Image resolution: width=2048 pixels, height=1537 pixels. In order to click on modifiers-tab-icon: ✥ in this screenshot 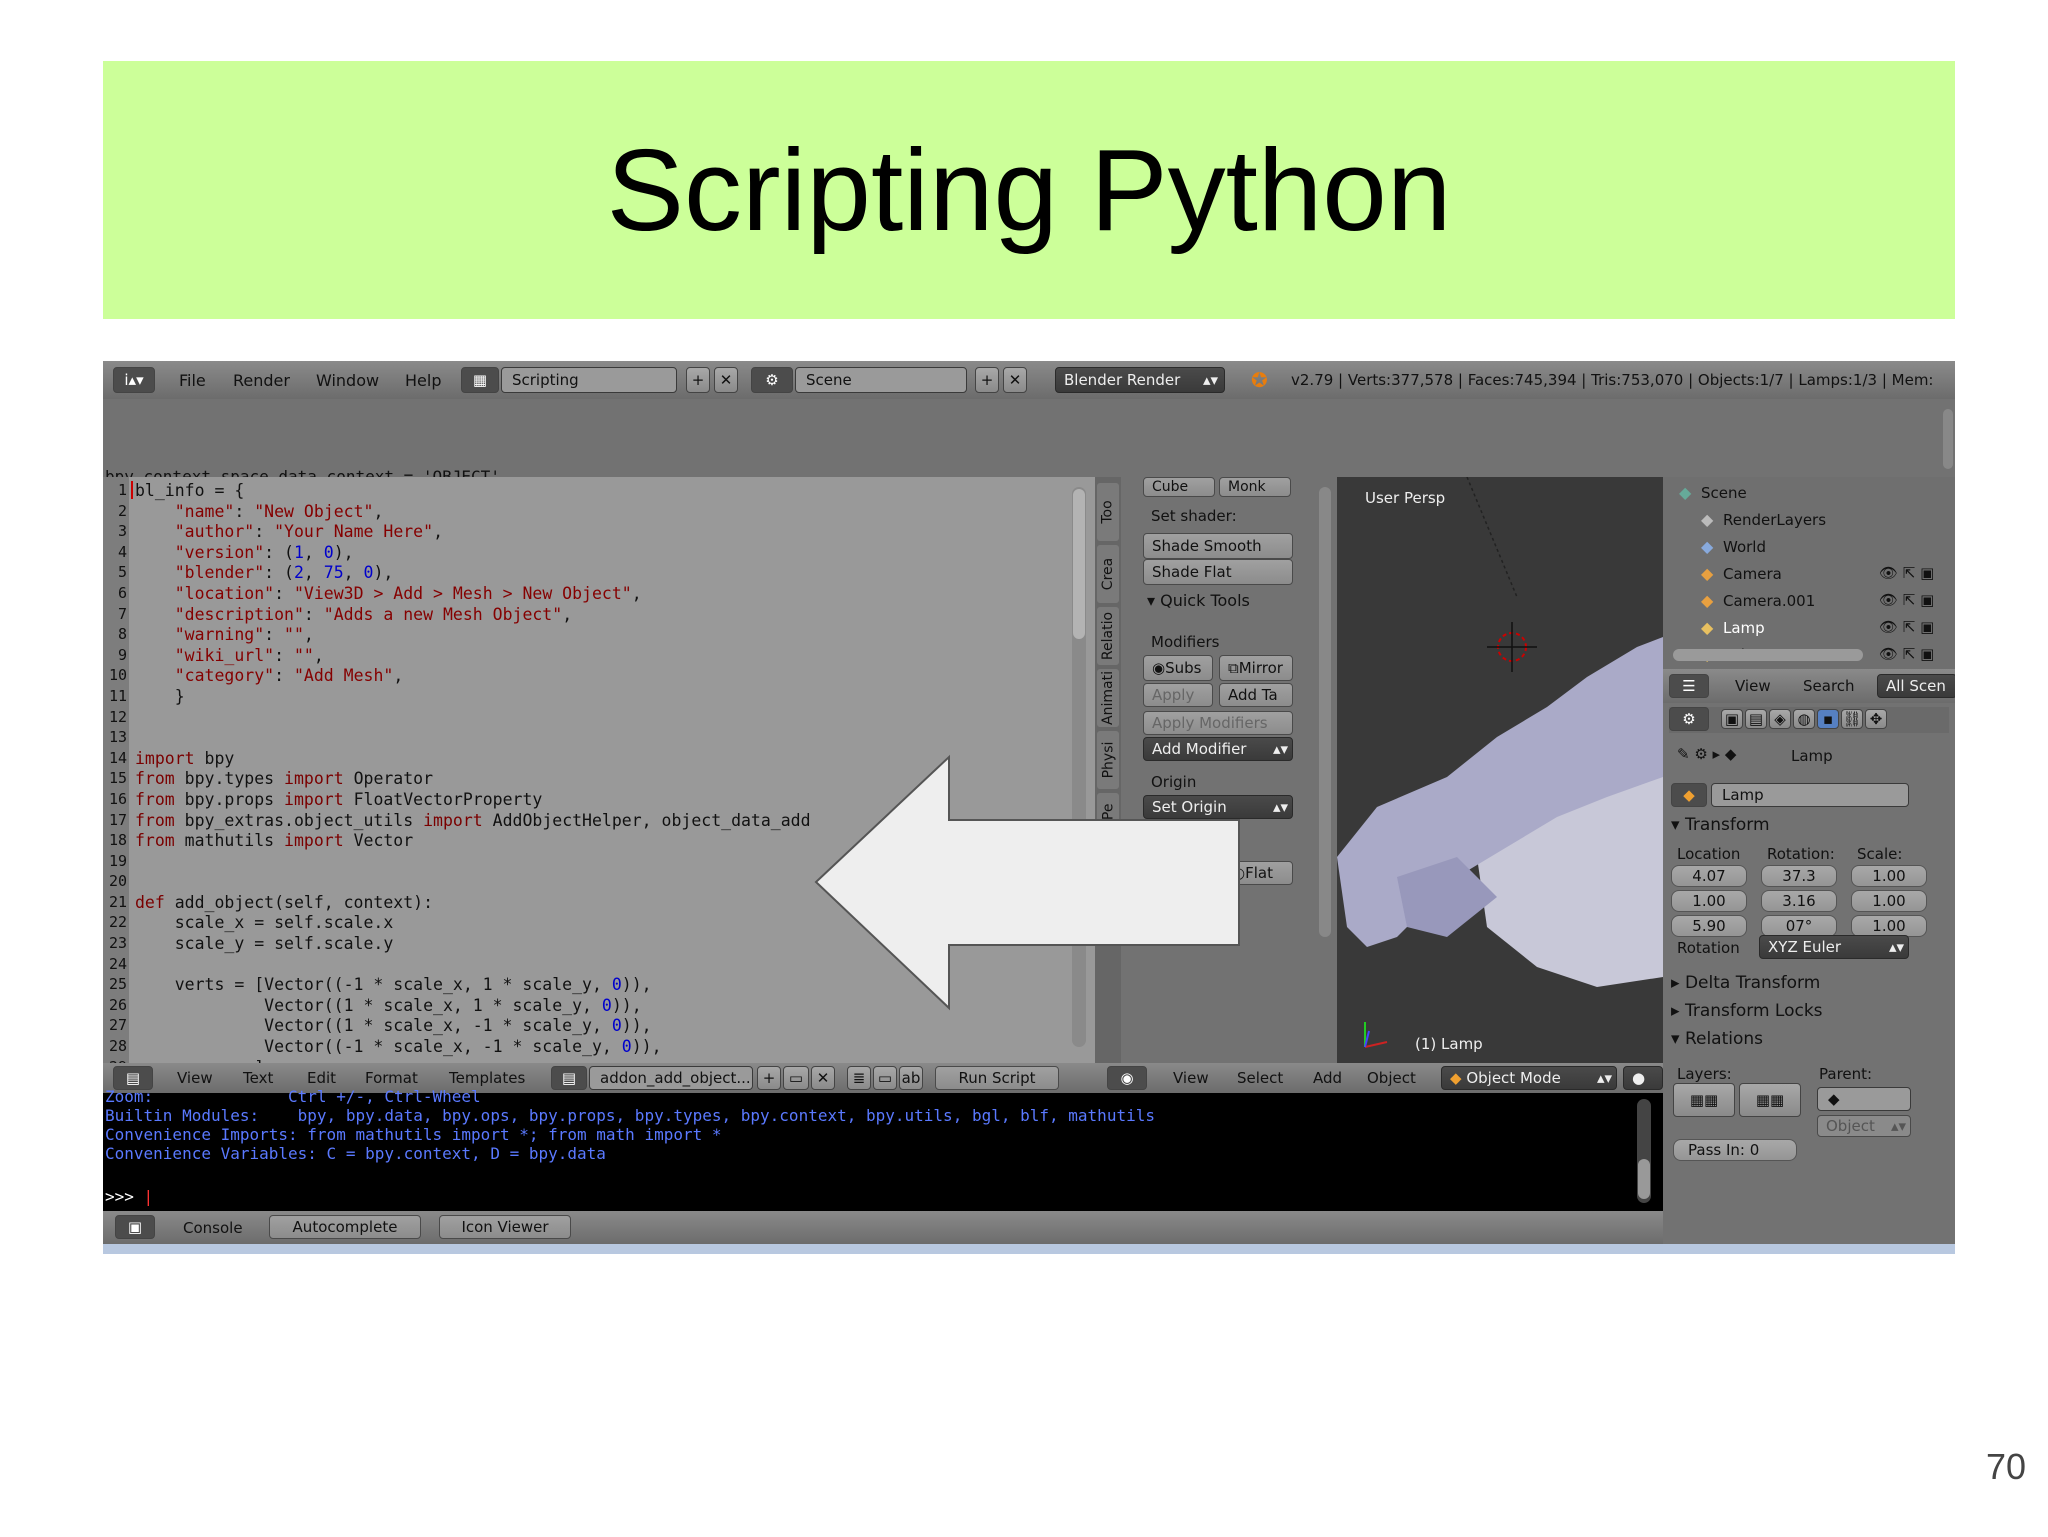, I will do `click(1876, 719)`.